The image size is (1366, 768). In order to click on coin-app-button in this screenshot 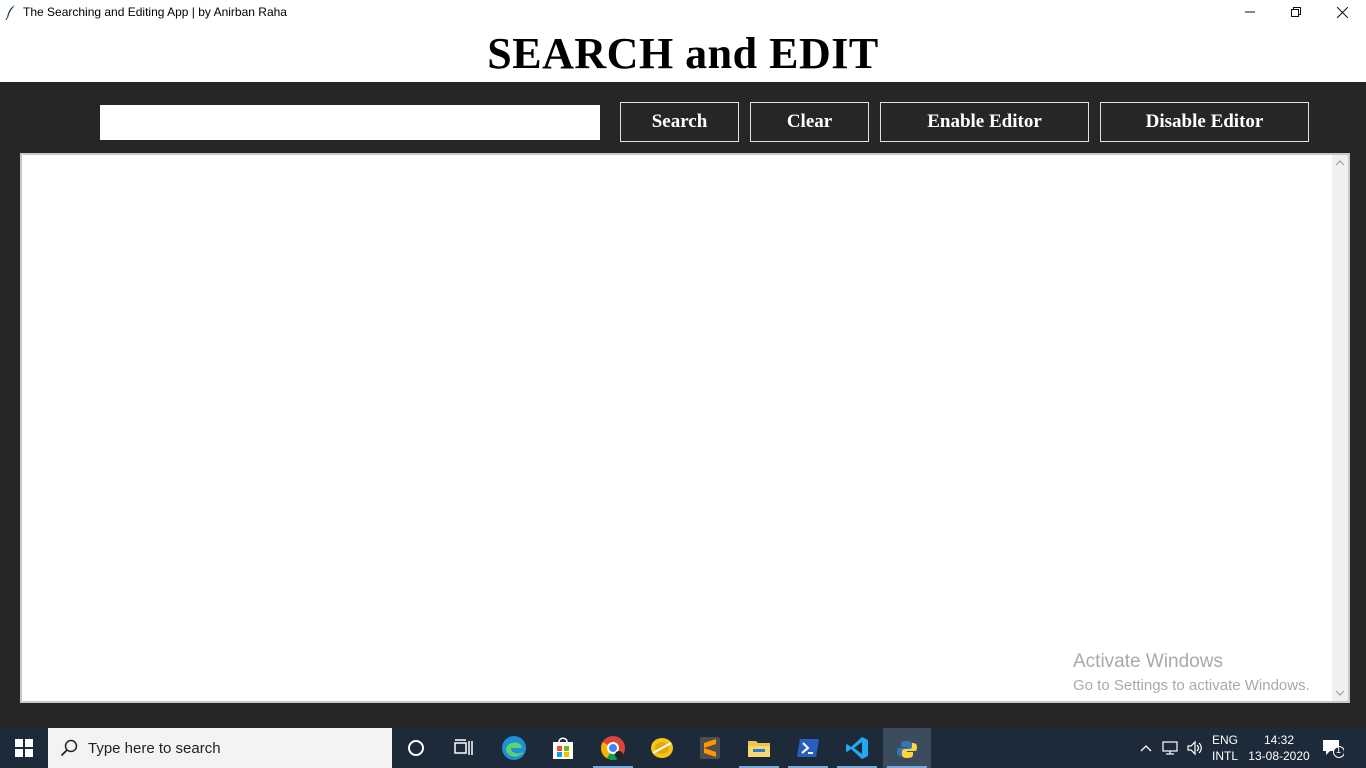, I will do `click(662, 748)`.